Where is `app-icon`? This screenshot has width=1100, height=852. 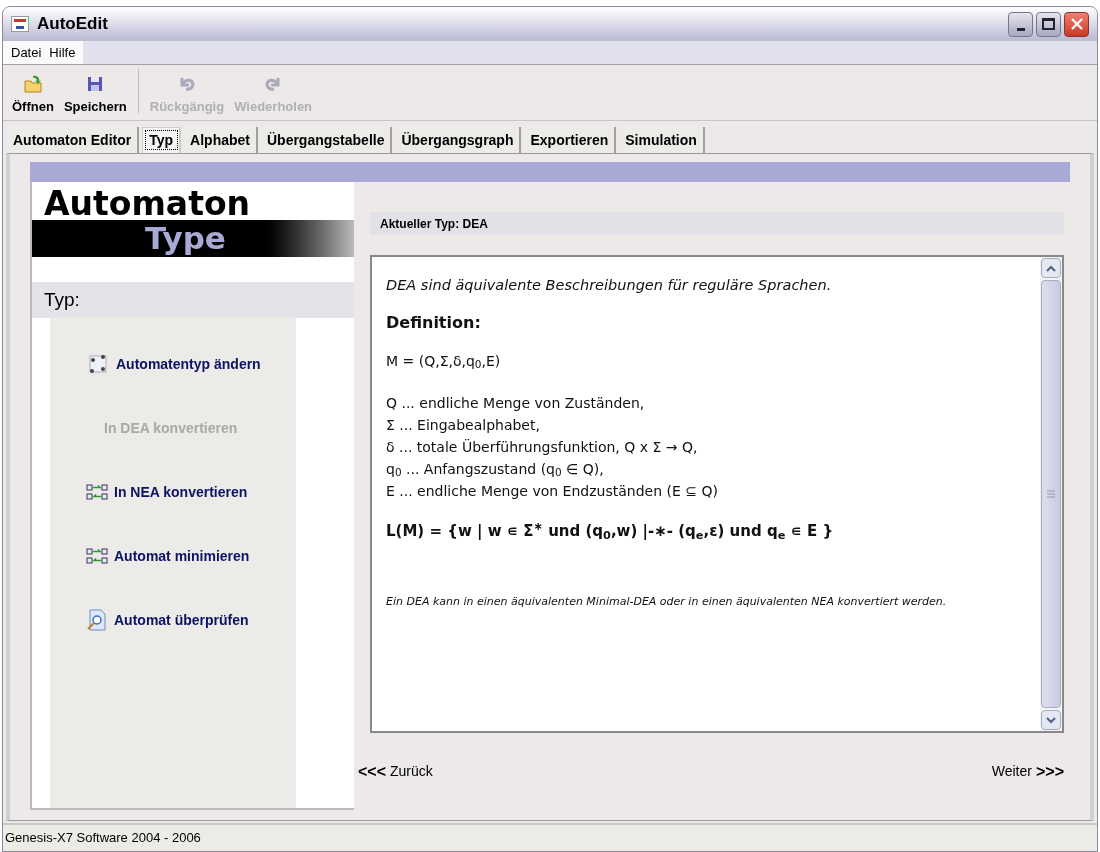
app-icon is located at coordinates (20, 24).